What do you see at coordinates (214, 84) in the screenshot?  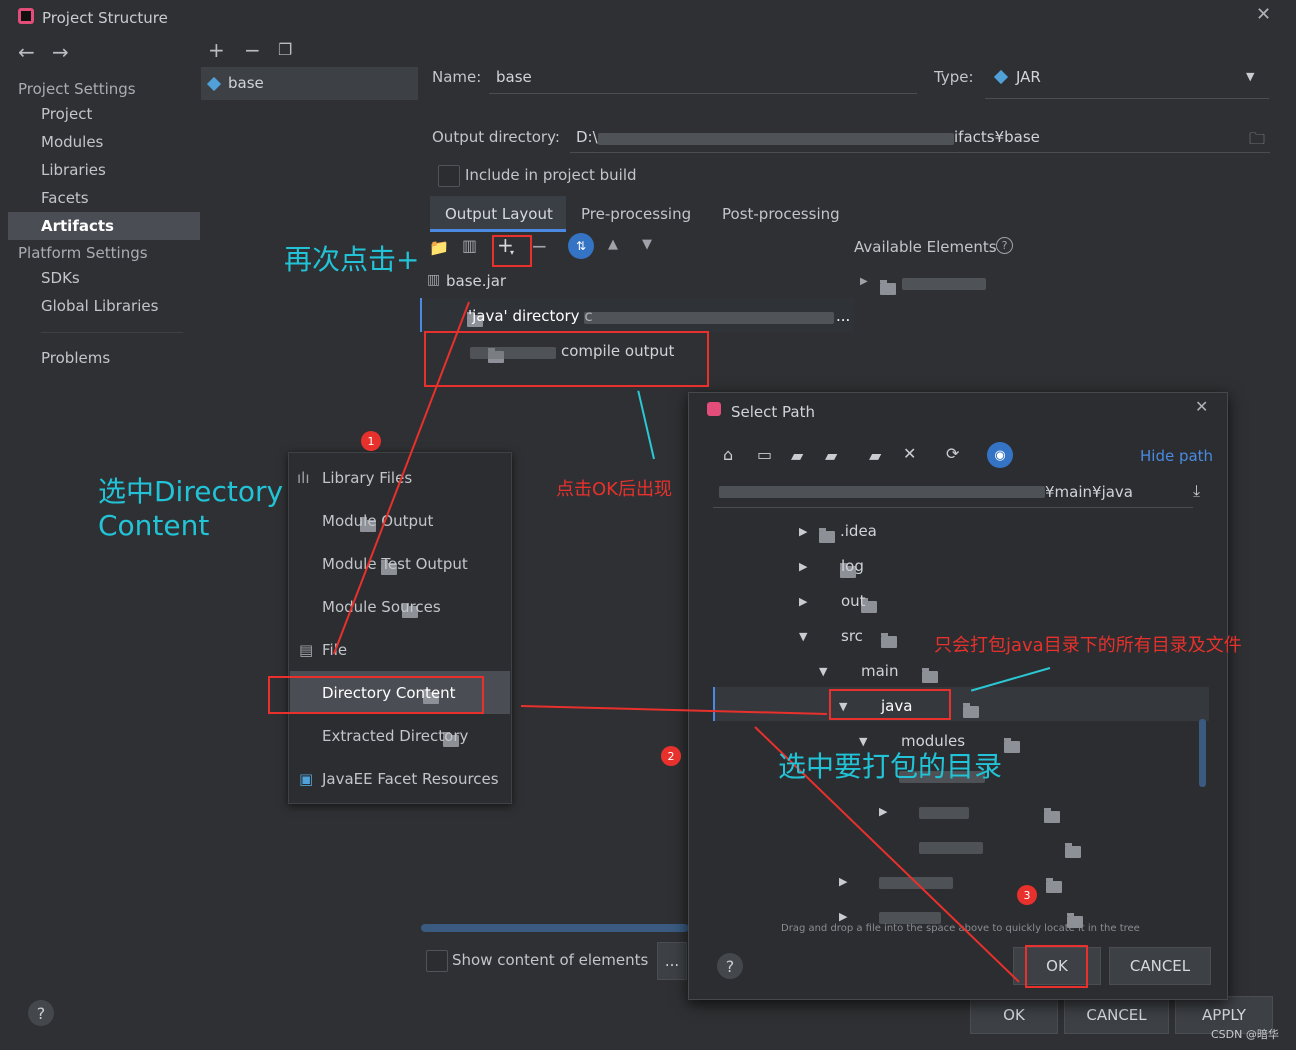 I see `jar-artifact-icon` at bounding box center [214, 84].